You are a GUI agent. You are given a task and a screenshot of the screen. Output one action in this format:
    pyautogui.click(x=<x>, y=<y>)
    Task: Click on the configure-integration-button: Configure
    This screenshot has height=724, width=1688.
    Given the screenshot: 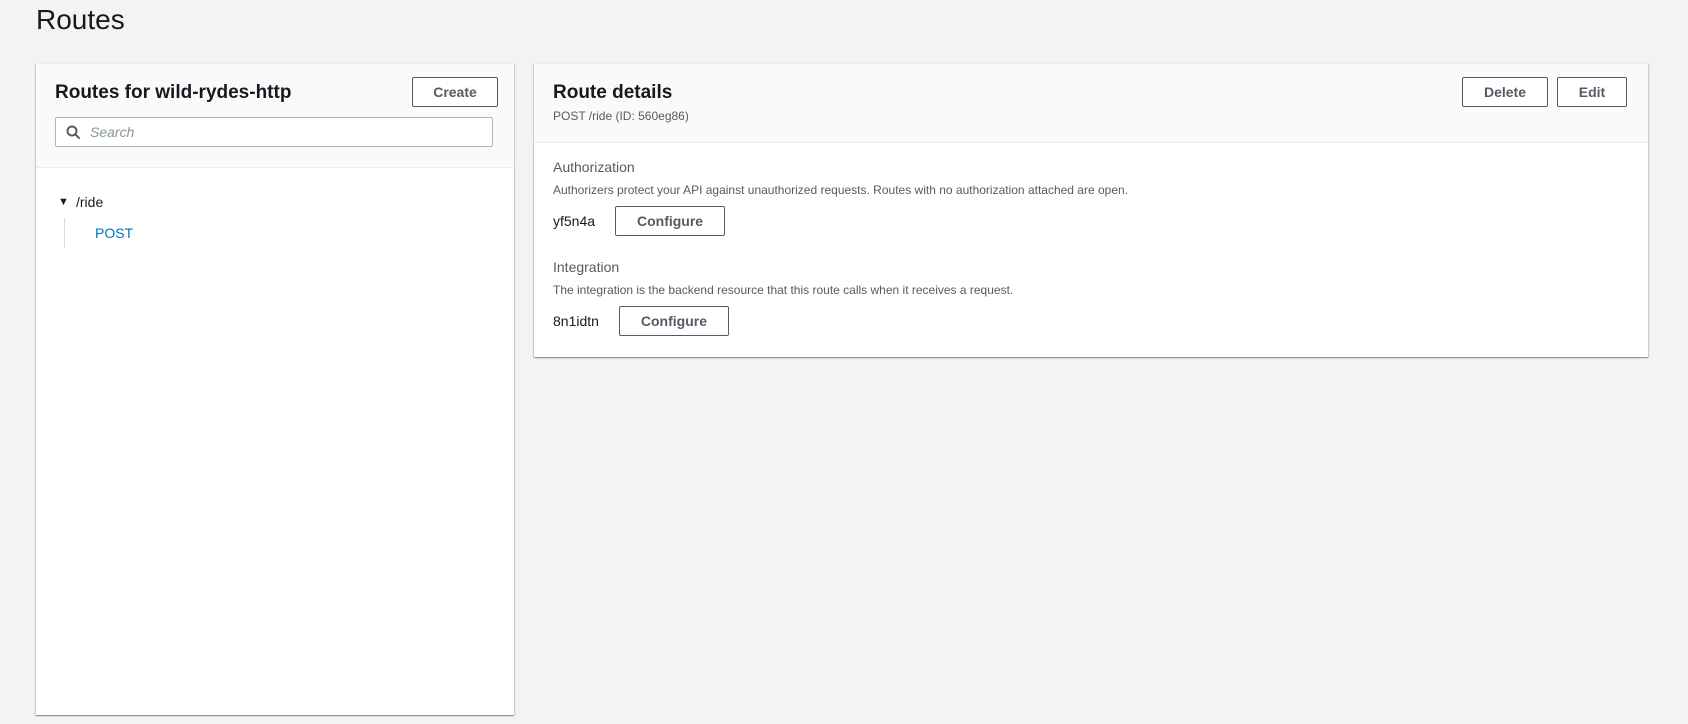 What is the action you would take?
    pyautogui.click(x=673, y=321)
    